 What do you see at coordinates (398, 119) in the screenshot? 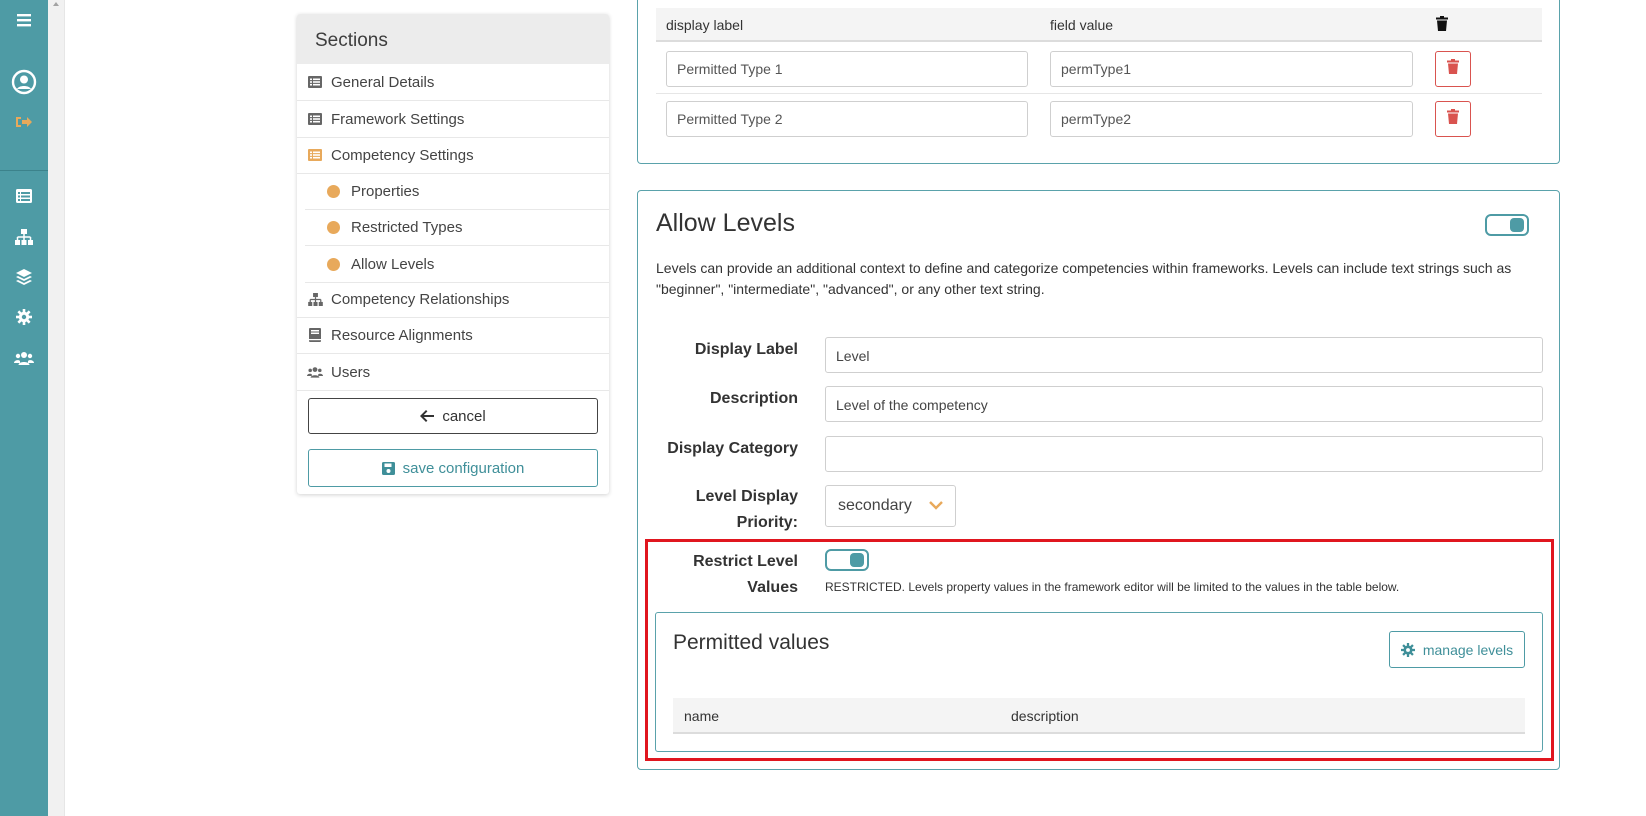
I see `section-label: Framework Settings` at bounding box center [398, 119].